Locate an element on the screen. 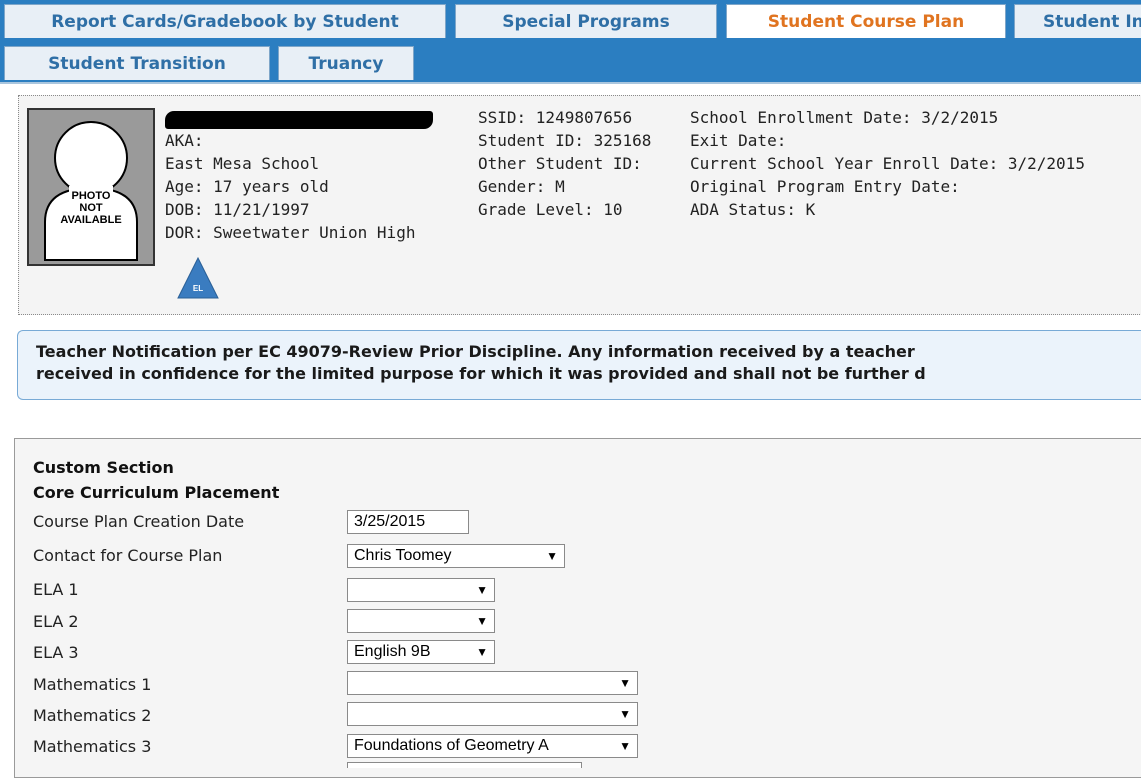 Image resolution: width=1141 pixels, height=778 pixels. mathematics-3-select: Foundations of Geometry A ▼ is located at coordinates (492, 746).